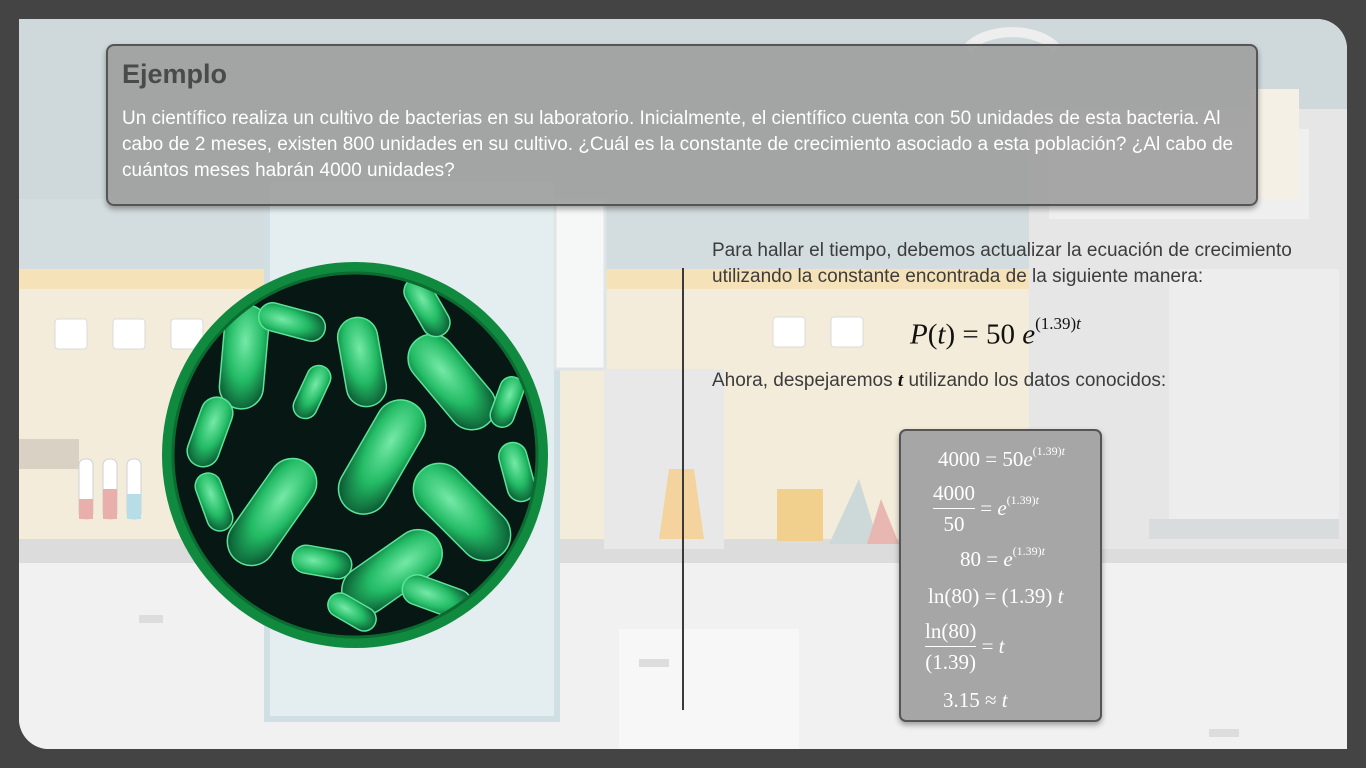 This screenshot has width=1366, height=768. I want to click on step-4-equation: ln(80) = (1.39) t, so click(996, 596).